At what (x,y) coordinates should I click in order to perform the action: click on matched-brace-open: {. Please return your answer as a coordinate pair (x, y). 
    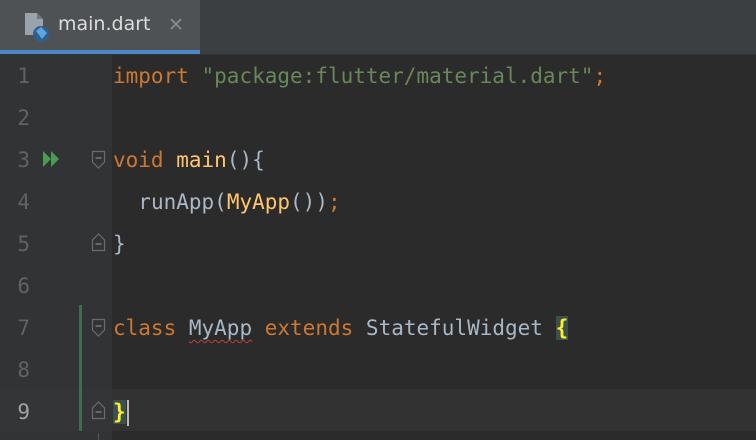
    Looking at the image, I should click on (562, 328).